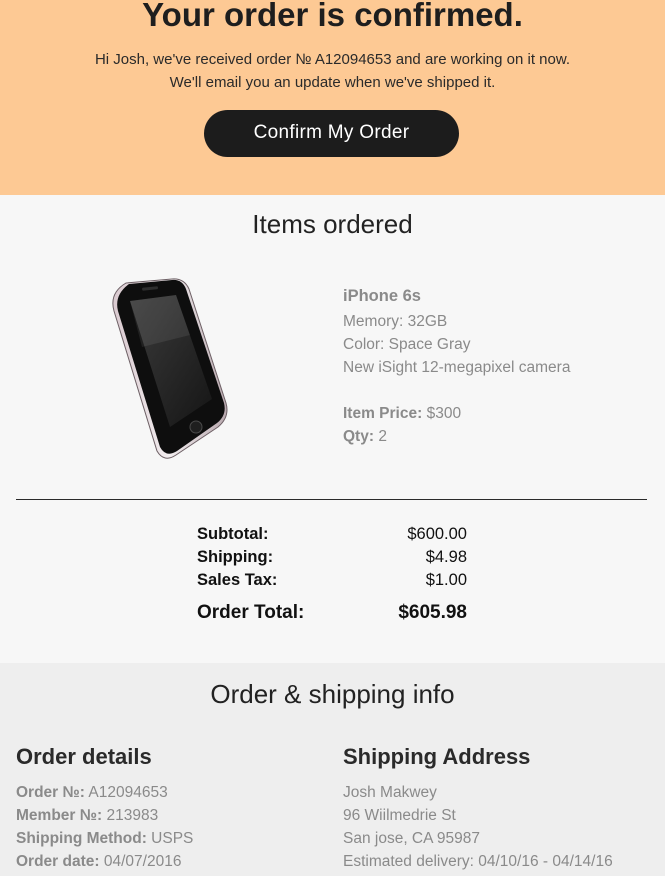  Describe the element at coordinates (251, 612) in the screenshot. I see `order-total-label: Order Total:` at that location.